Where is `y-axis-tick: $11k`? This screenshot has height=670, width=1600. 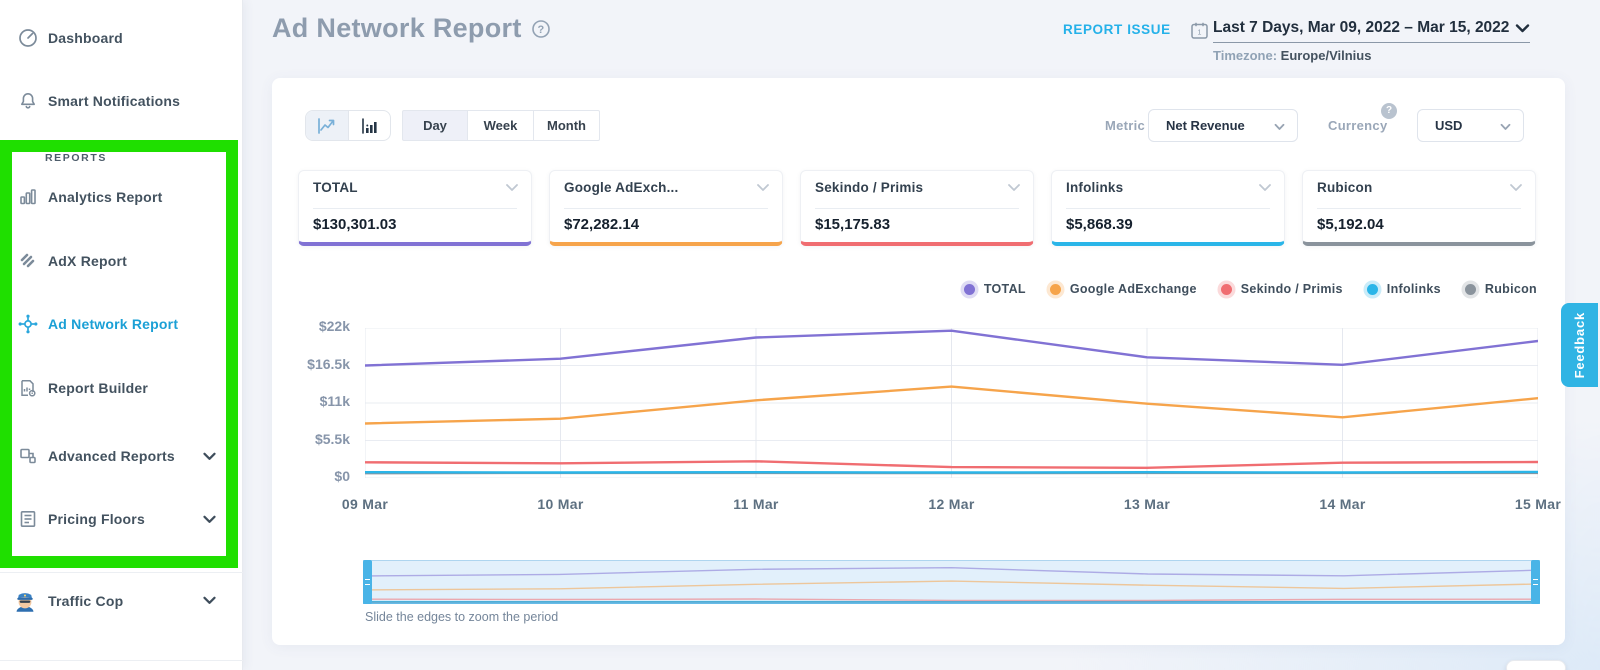
y-axis-tick: $11k is located at coordinates (334, 401).